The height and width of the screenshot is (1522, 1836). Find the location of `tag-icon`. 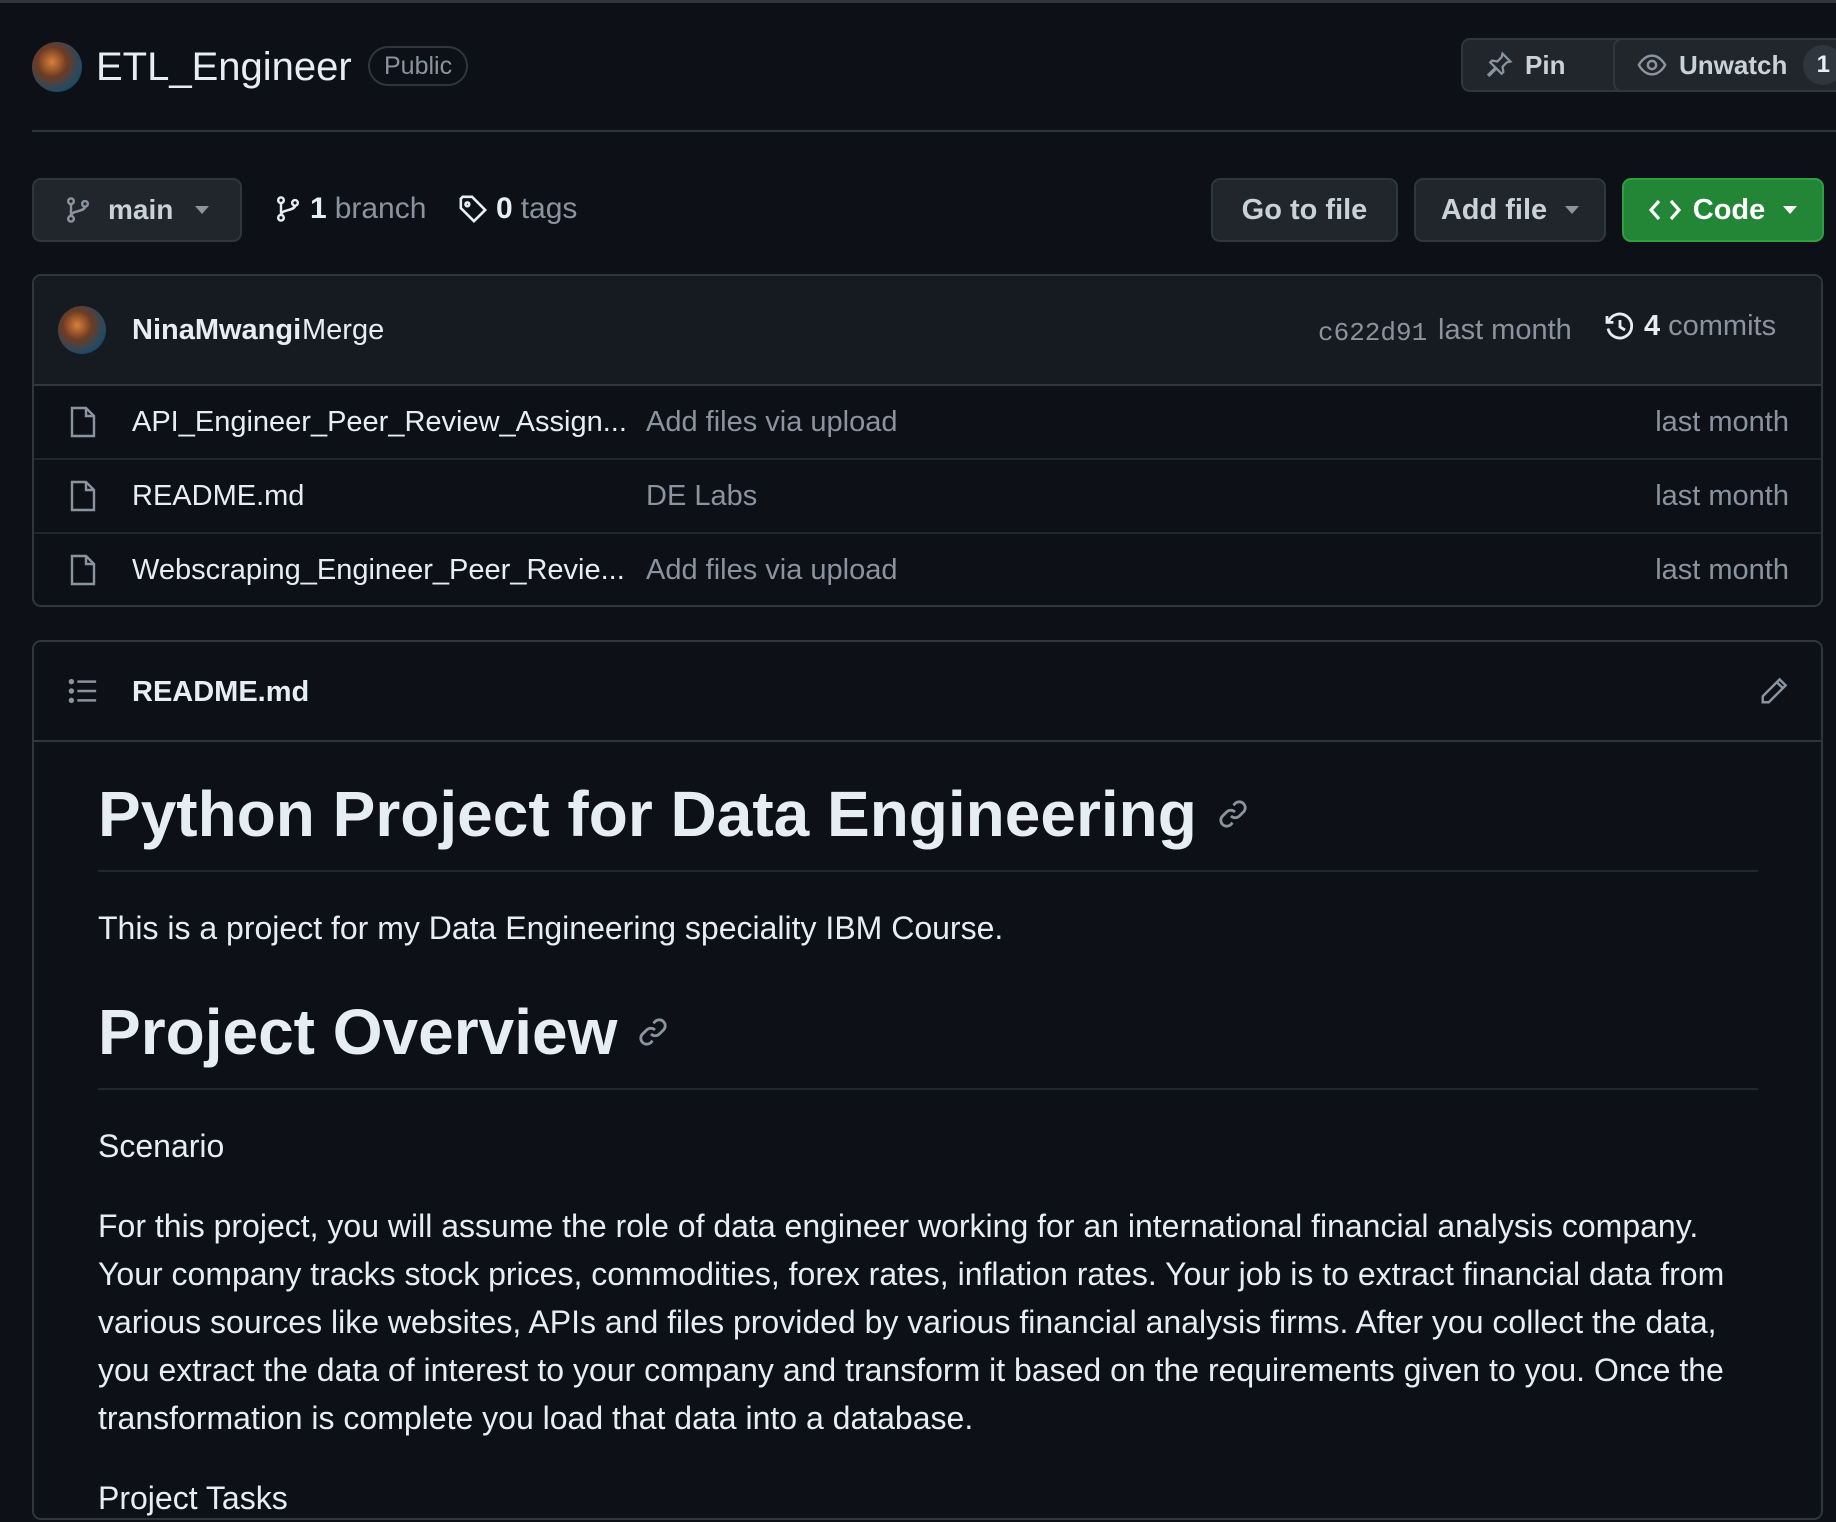

tag-icon is located at coordinates (473, 209).